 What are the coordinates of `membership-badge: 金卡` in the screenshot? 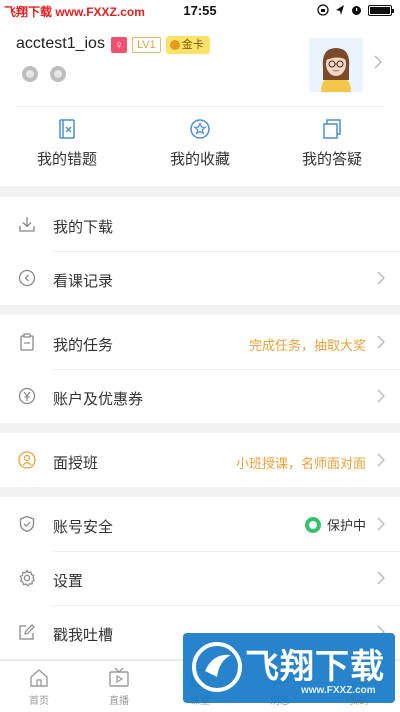 It's located at (187, 45).